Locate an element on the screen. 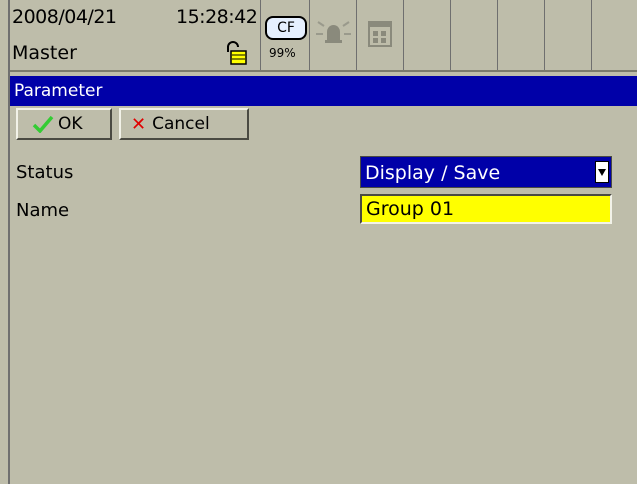 Image resolution: width=637 pixels, height=484 pixels. status-value: Display / Save is located at coordinates (433, 173).